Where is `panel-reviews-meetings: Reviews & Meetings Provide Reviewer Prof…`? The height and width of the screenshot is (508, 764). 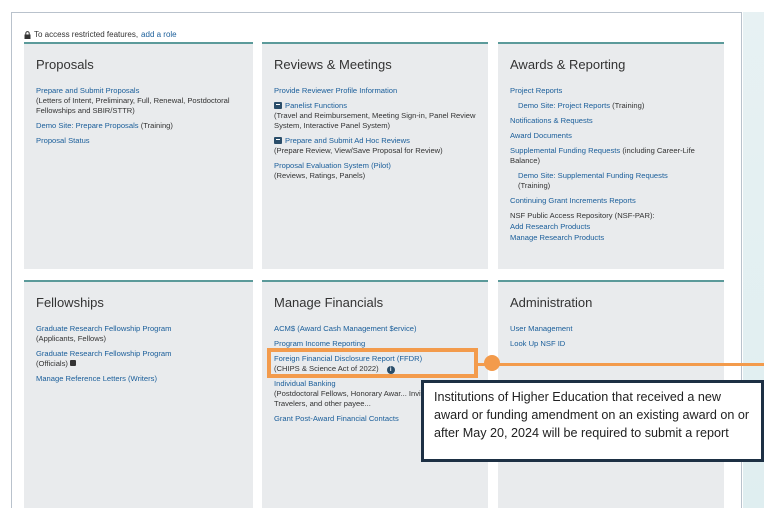 panel-reviews-meetings: Reviews & Meetings Provide Reviewer Prof… is located at coordinates (375, 155).